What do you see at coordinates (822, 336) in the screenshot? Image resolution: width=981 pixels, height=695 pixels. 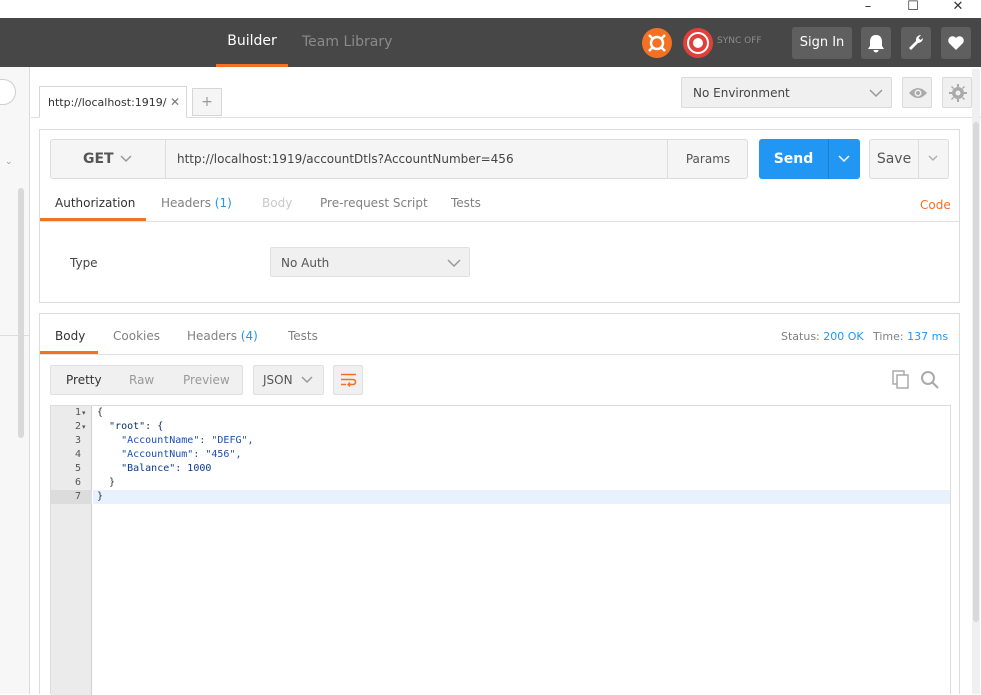 I see `response-status: Status: 200 OK` at bounding box center [822, 336].